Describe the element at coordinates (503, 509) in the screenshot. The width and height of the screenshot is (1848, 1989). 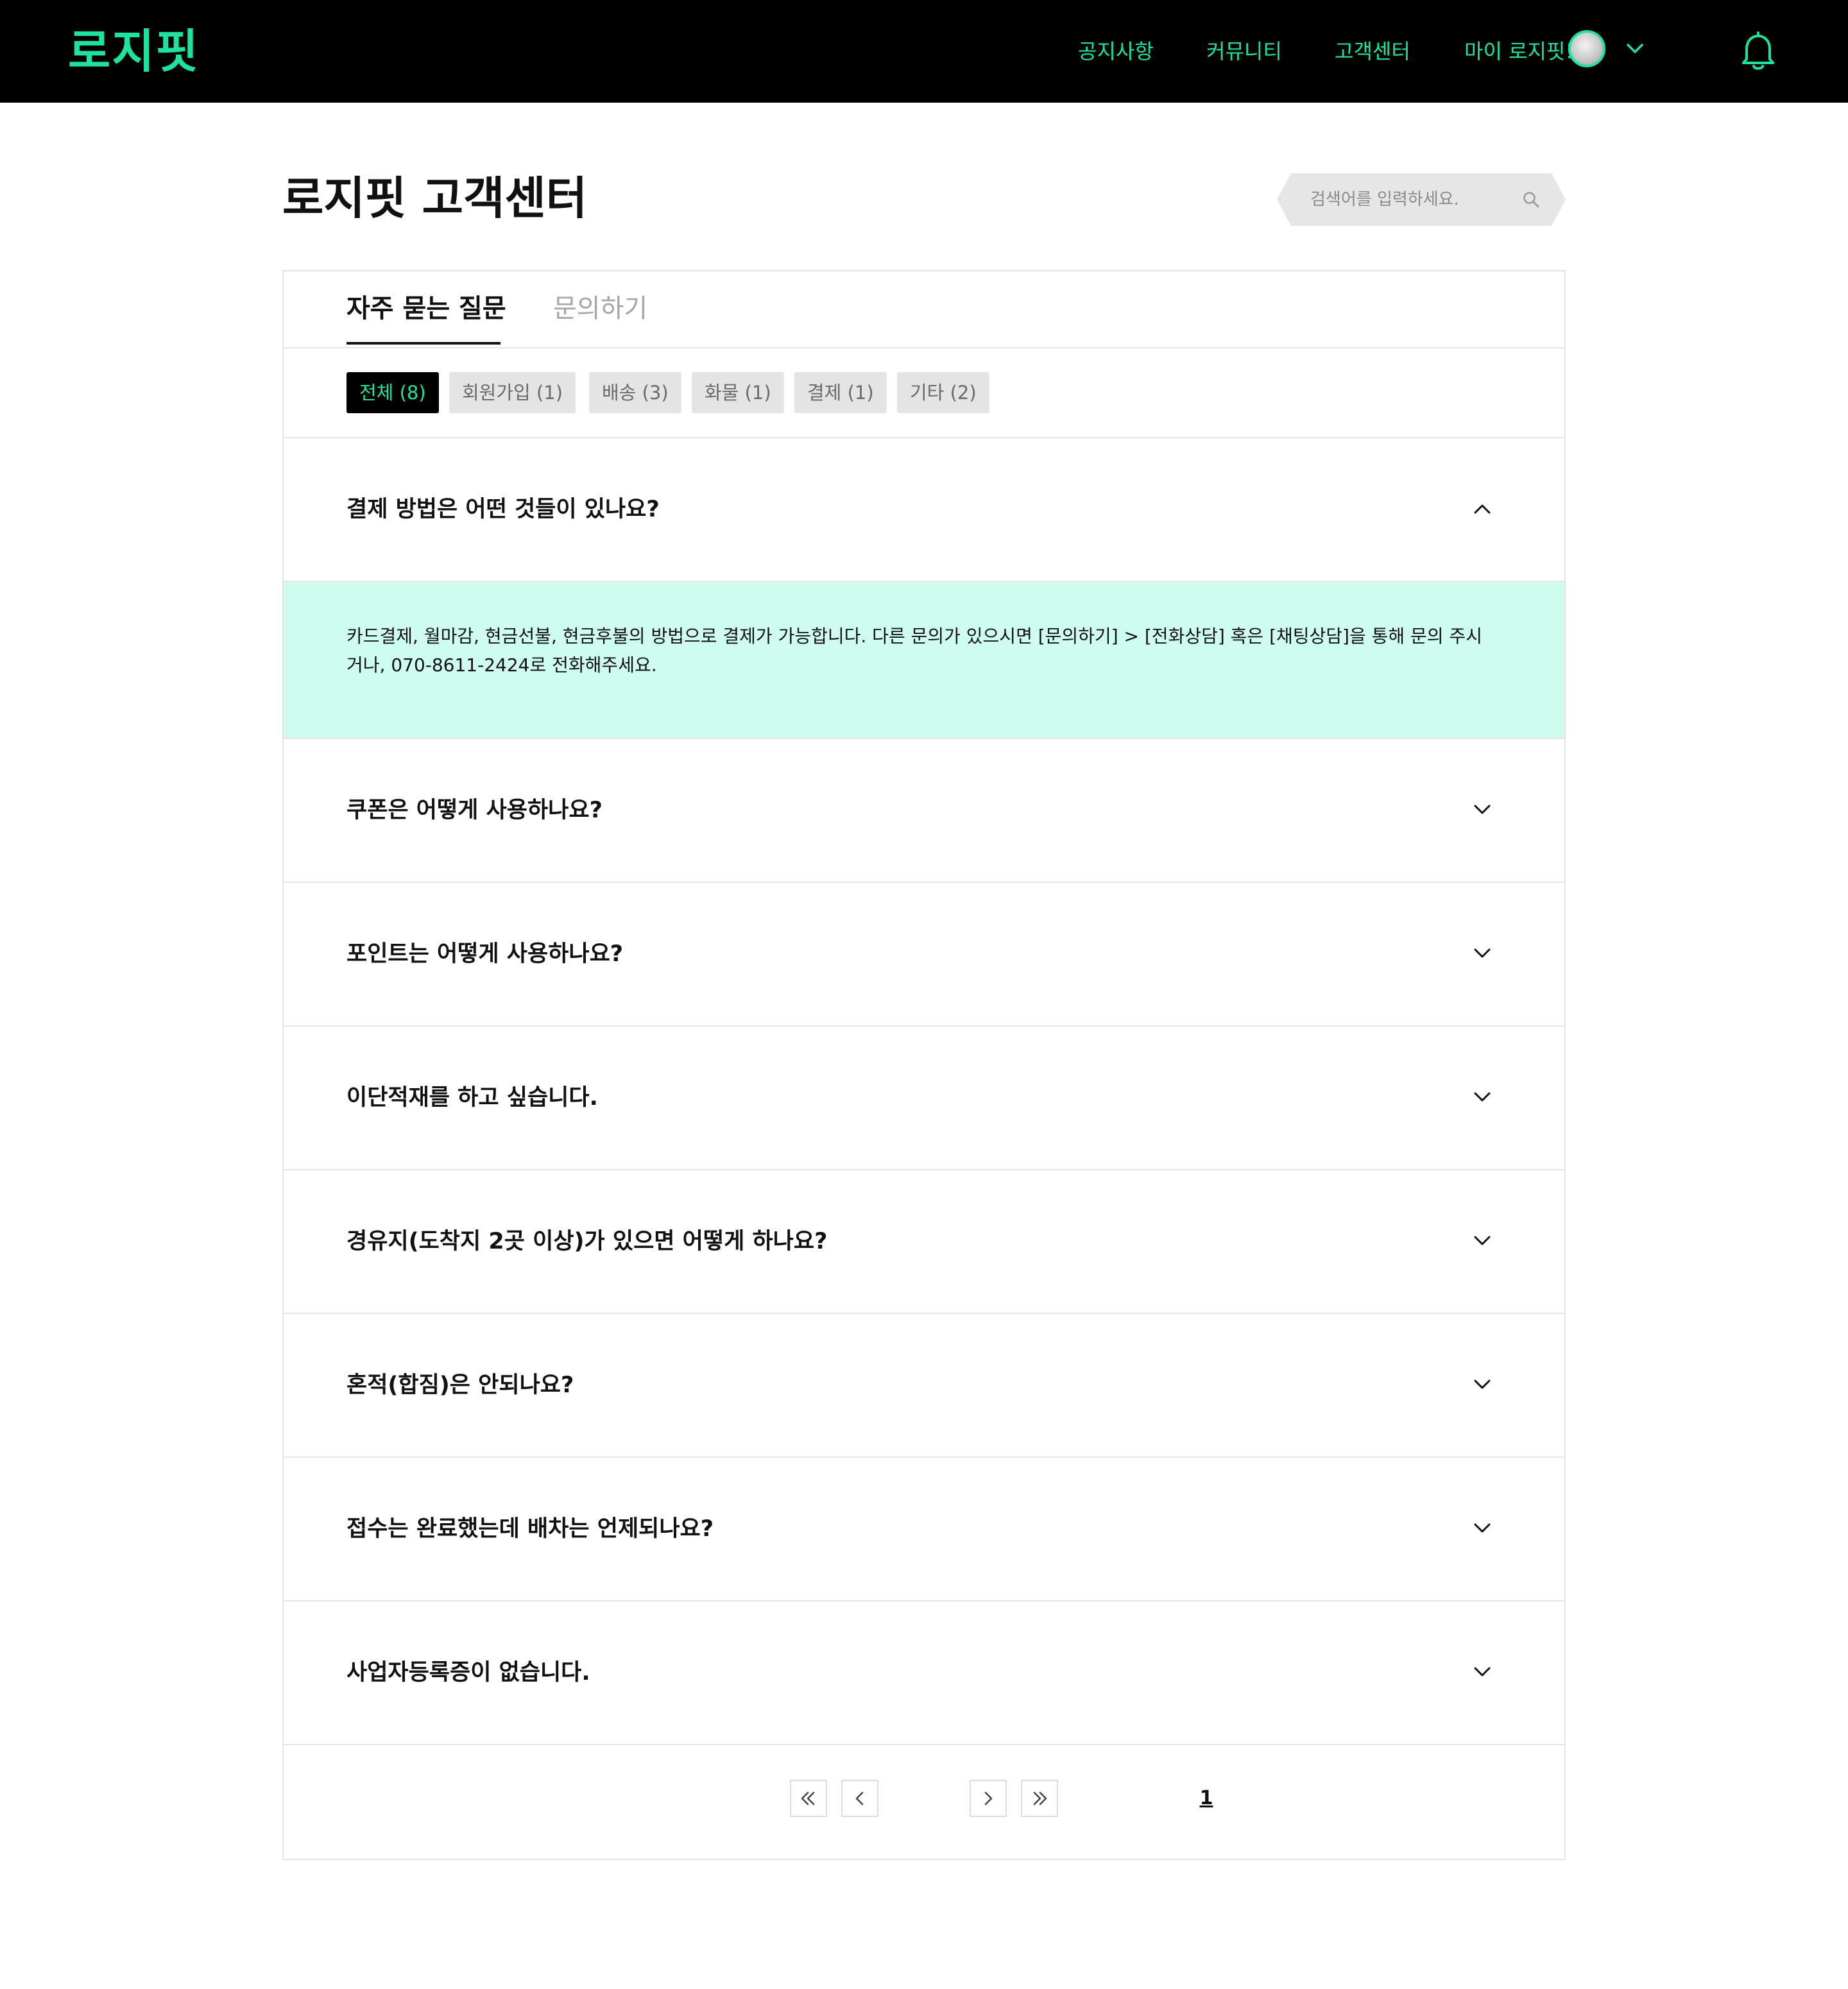
I see `faq-question: 결제 방법은 어떤 것들이 있나요?` at that location.